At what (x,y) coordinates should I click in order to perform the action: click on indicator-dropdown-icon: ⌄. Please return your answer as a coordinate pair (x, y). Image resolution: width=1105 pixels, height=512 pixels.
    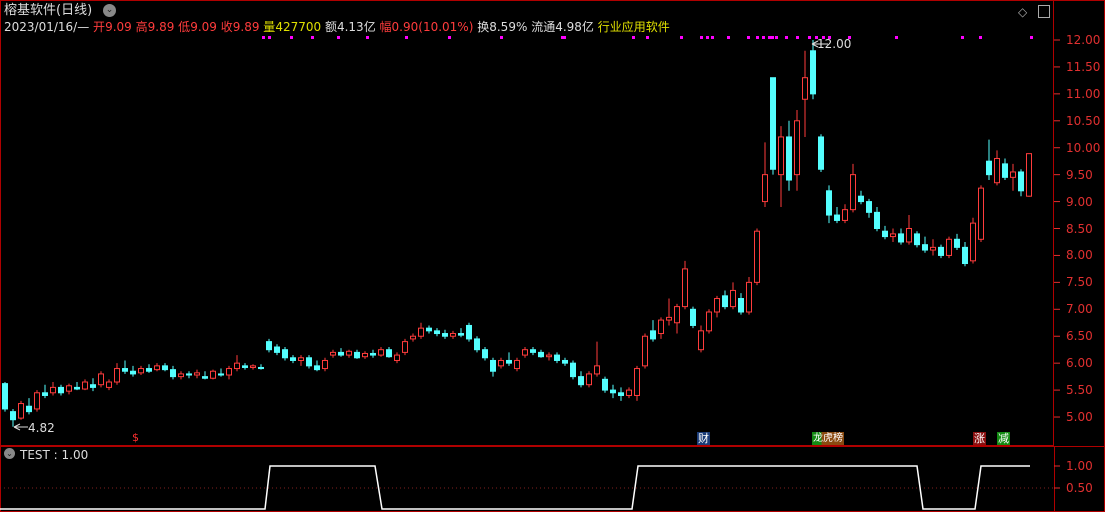
    Looking at the image, I should click on (9, 453).